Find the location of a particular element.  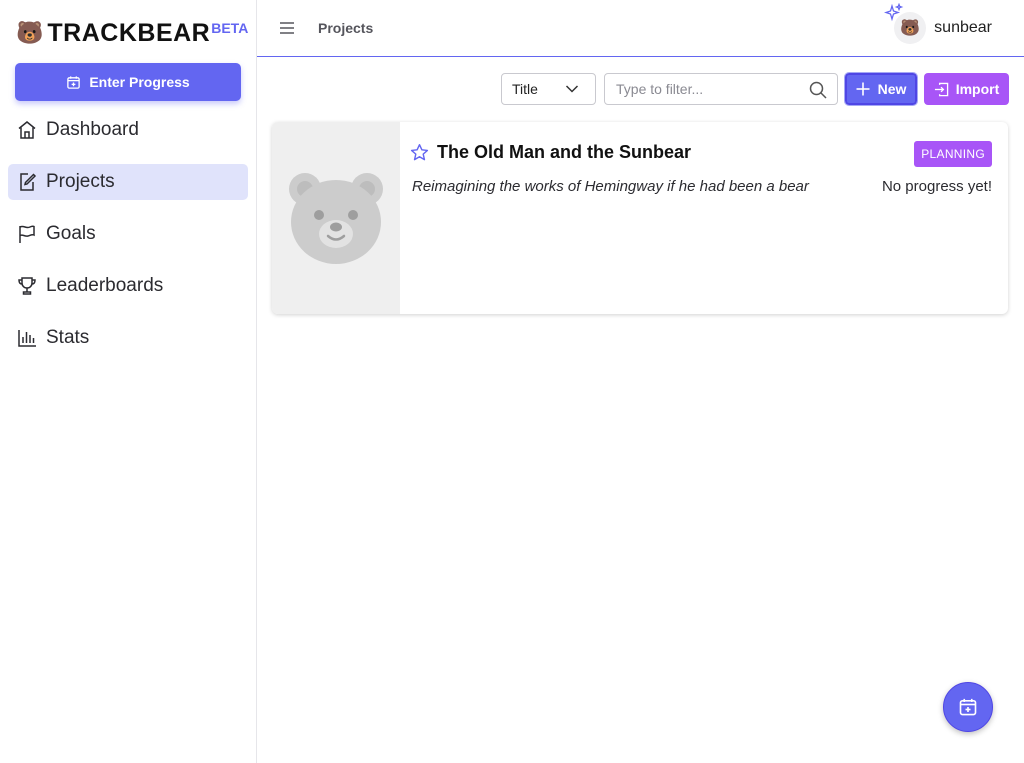

bear-logo-icon: 🐻 is located at coordinates (30, 32).